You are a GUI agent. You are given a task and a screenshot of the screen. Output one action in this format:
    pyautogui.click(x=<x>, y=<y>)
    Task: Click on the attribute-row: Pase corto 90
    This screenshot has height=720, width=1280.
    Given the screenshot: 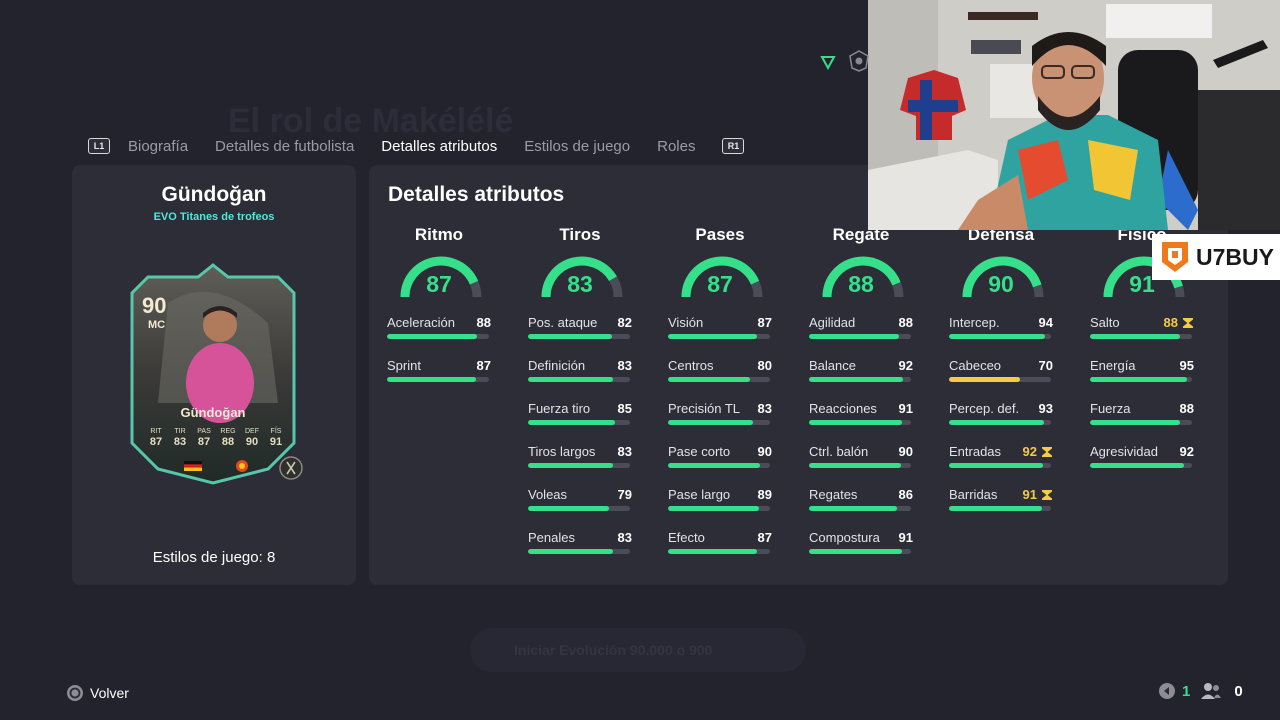 What is the action you would take?
    pyautogui.click(x=720, y=463)
    